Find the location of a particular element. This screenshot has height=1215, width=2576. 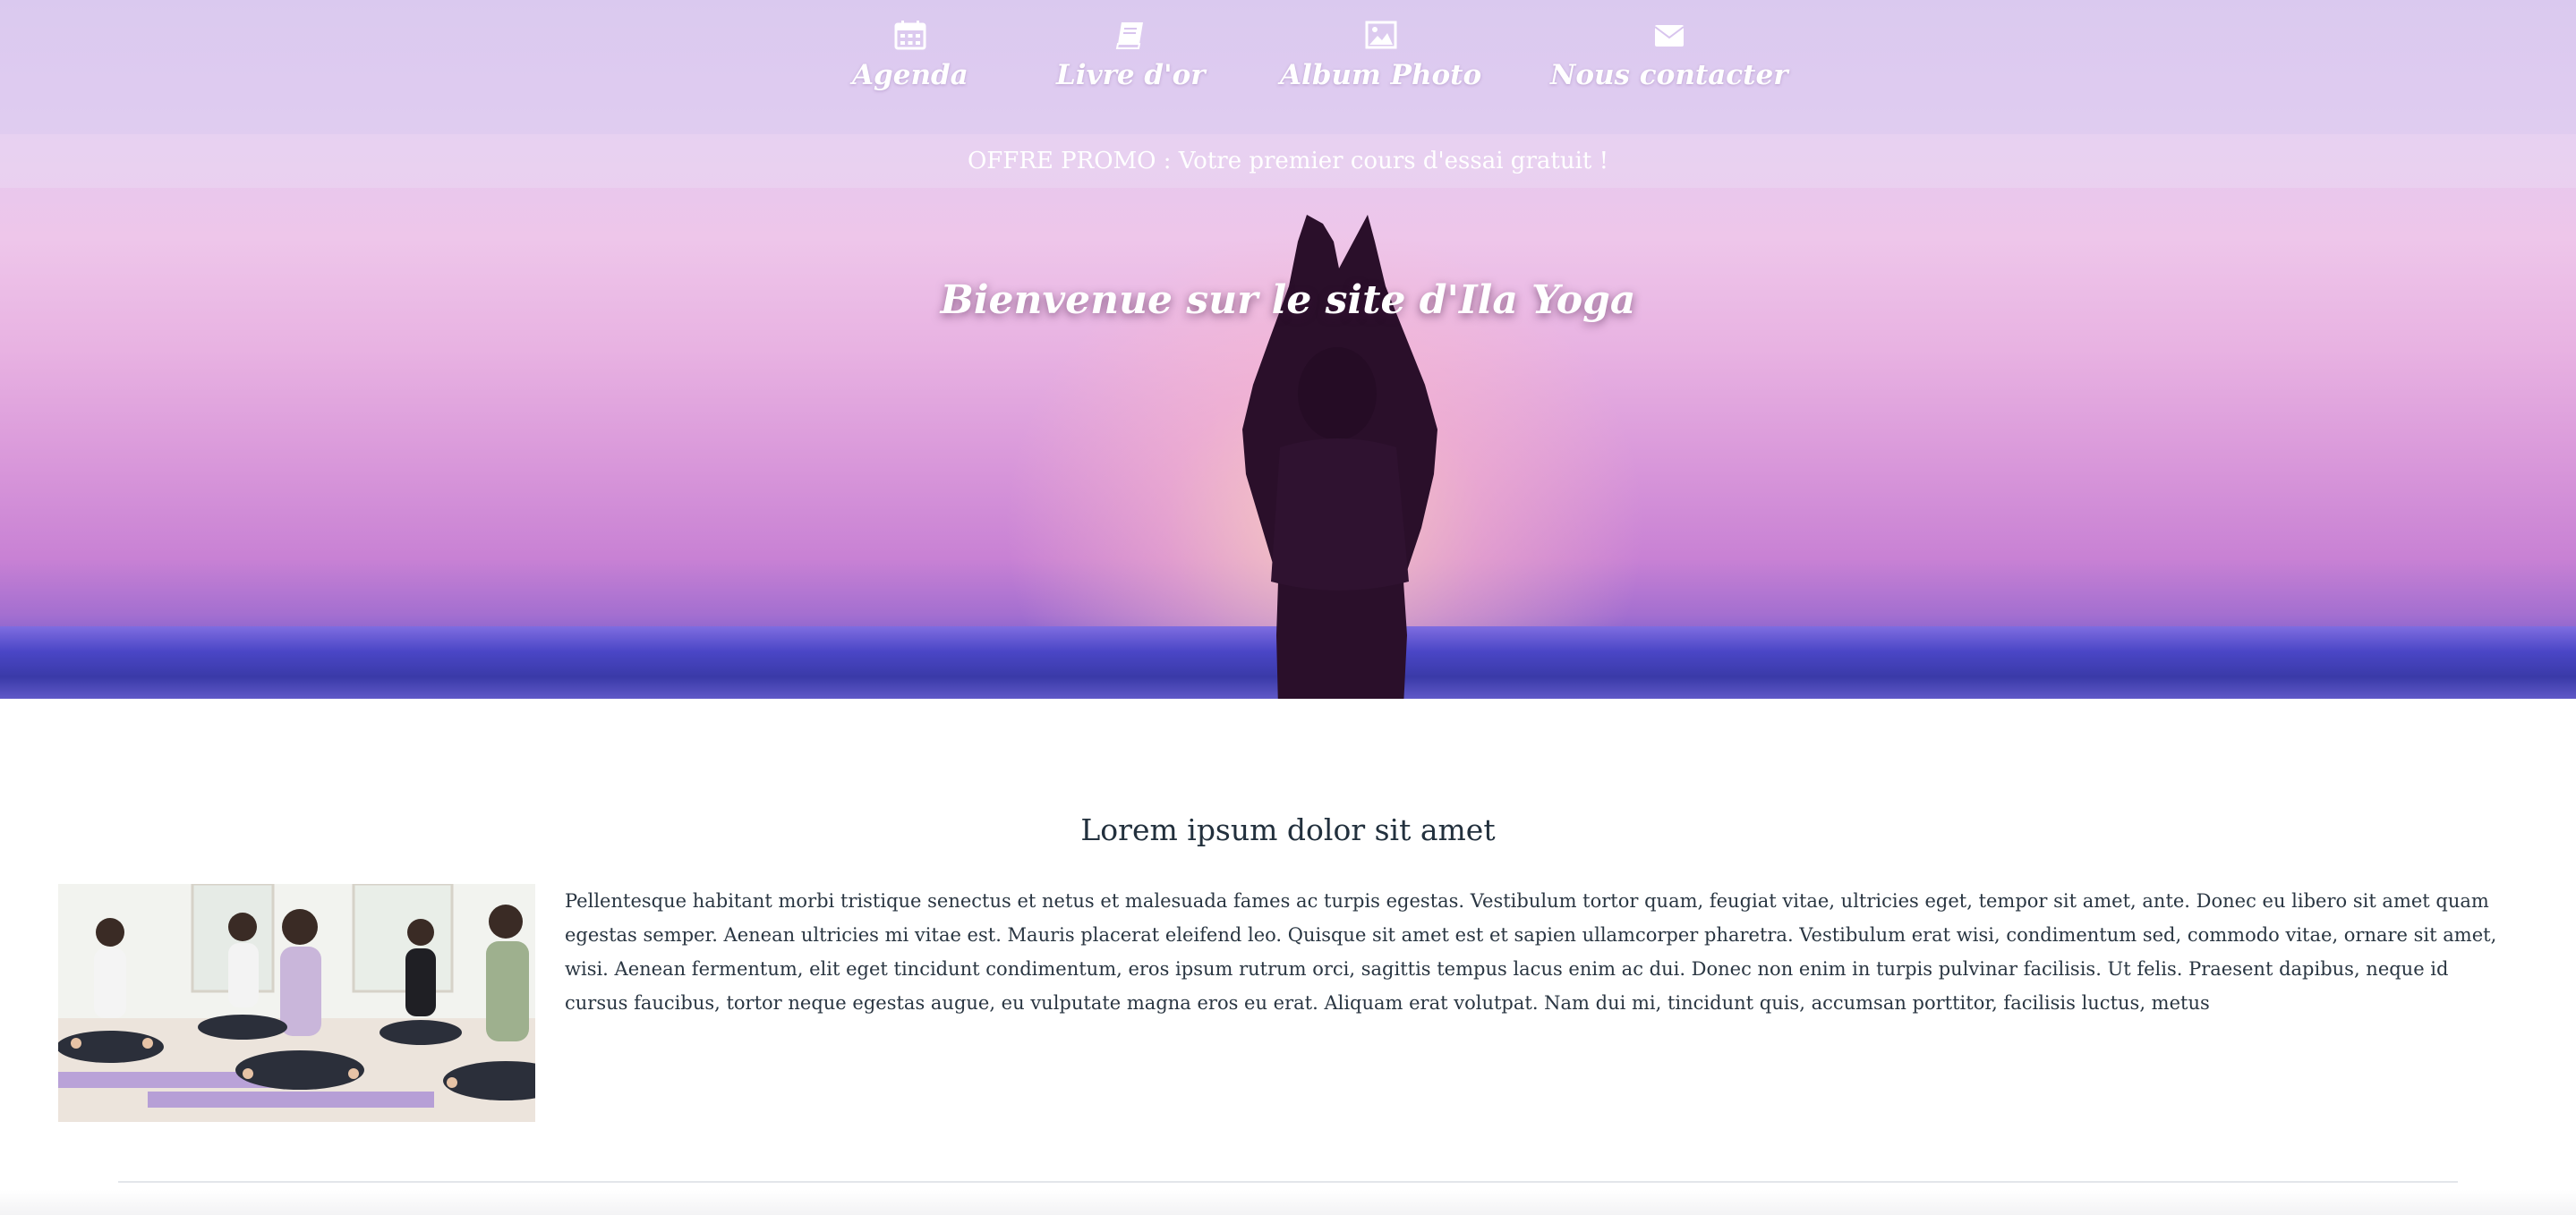

nav-item-livre-dor: Livre d'or is located at coordinates (1131, 56).